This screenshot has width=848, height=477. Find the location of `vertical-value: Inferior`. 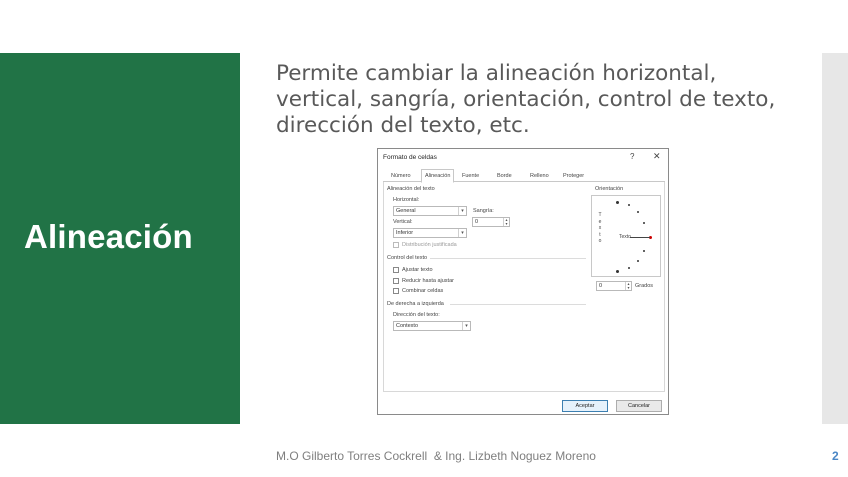

vertical-value: Inferior is located at coordinates (405, 233).